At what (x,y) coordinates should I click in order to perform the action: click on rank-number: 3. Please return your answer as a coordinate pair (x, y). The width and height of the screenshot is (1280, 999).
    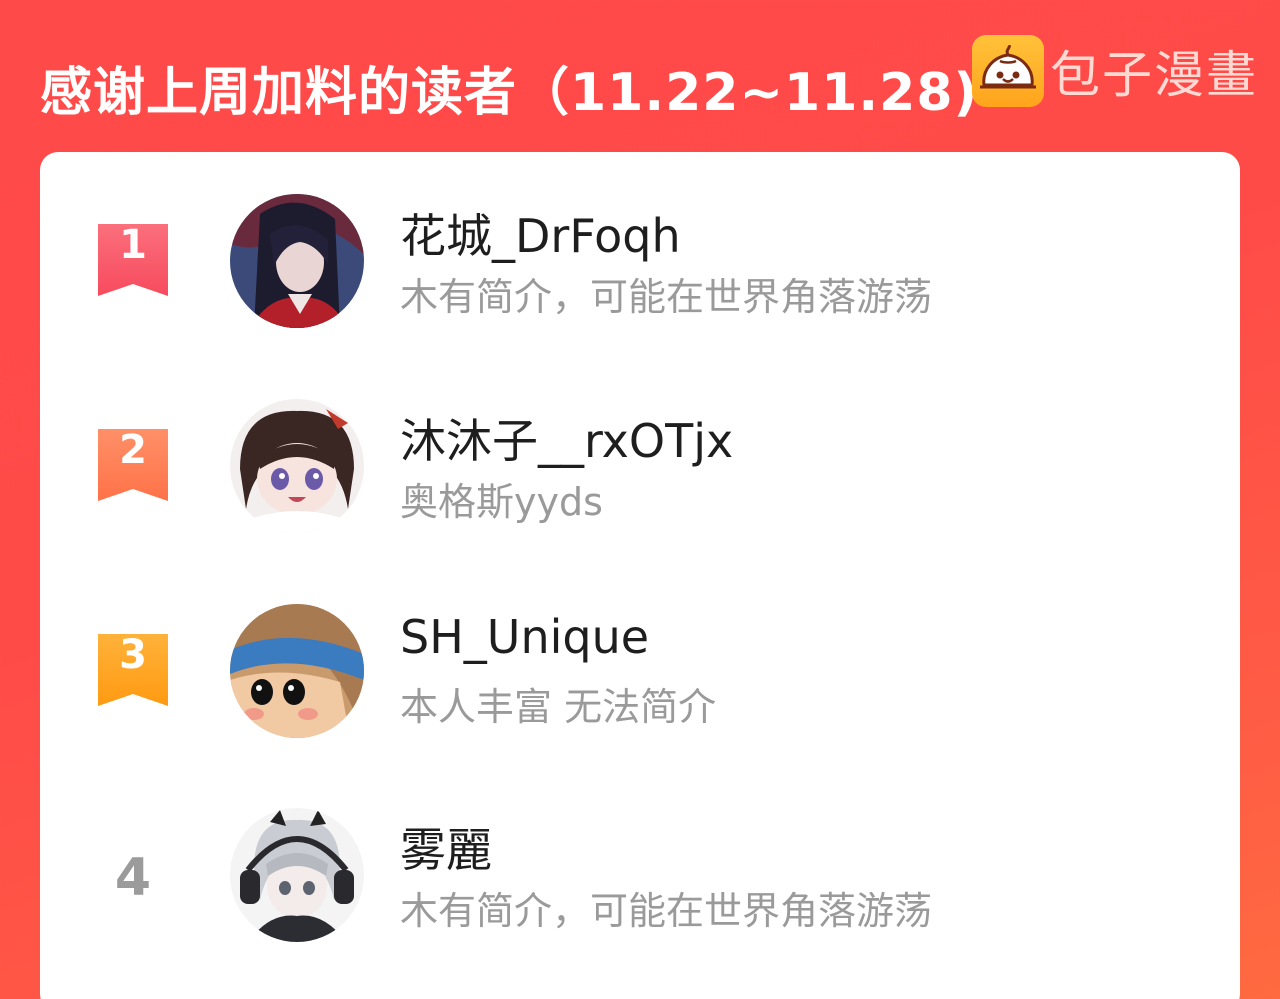
    Looking at the image, I should click on (133, 655).